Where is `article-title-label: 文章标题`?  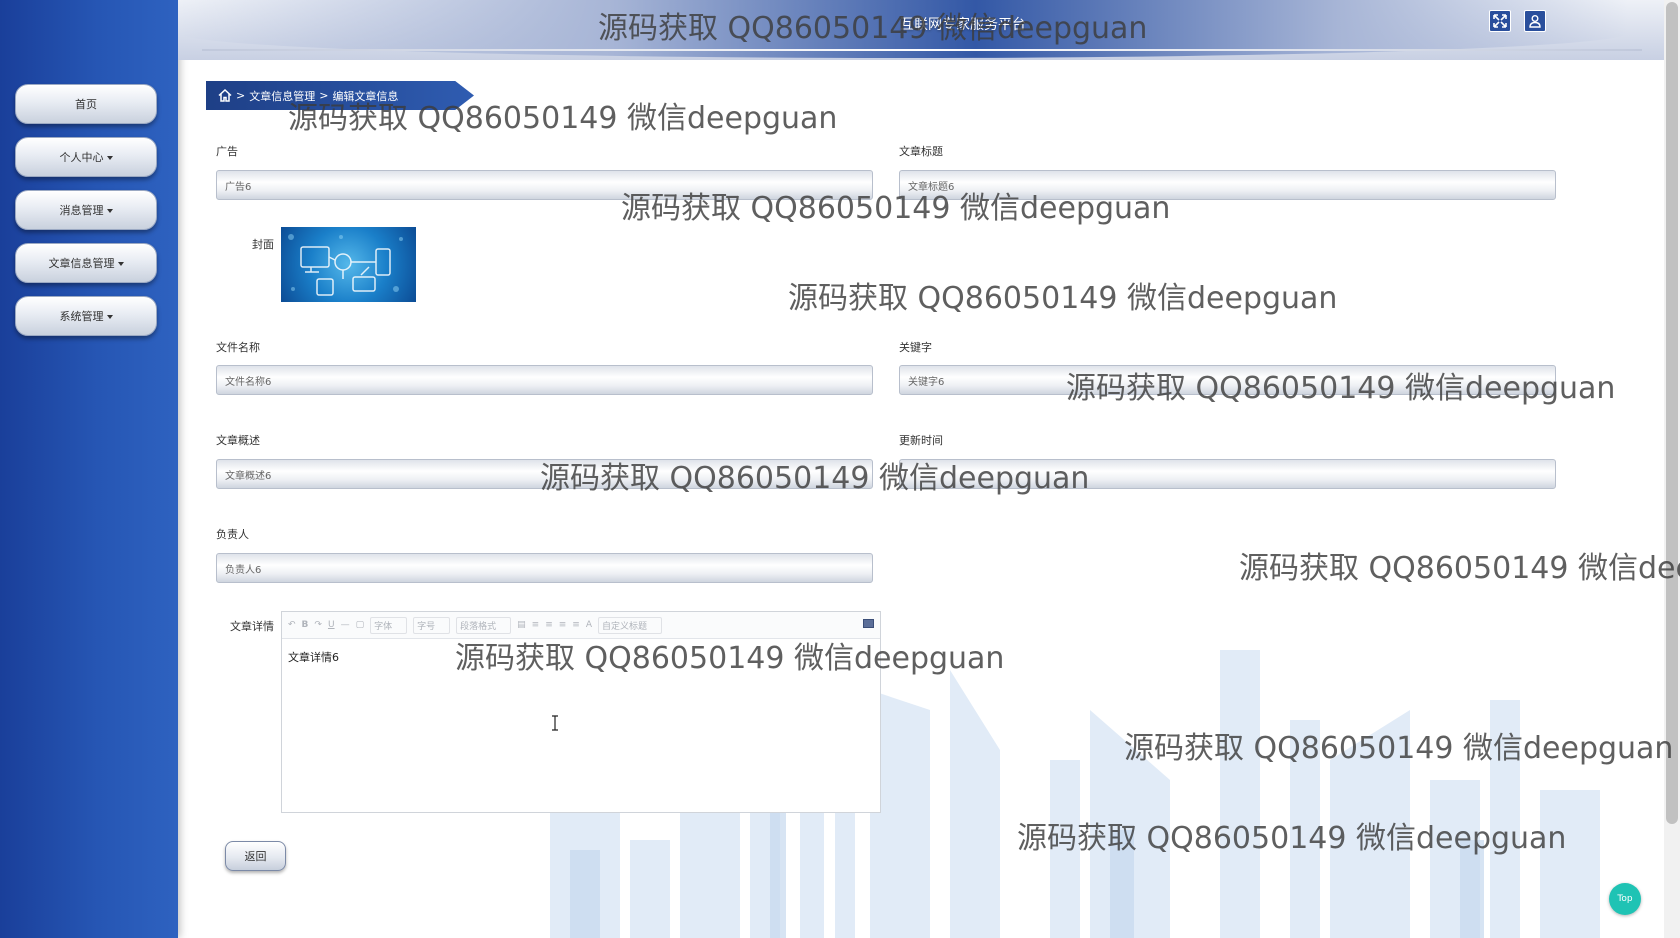
article-title-label: 文章标题 is located at coordinates (921, 151).